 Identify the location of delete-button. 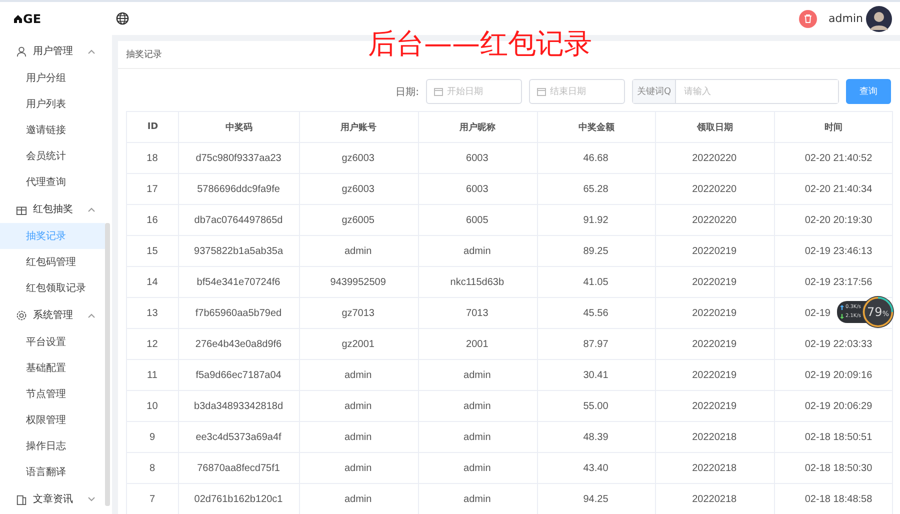
(807, 19).